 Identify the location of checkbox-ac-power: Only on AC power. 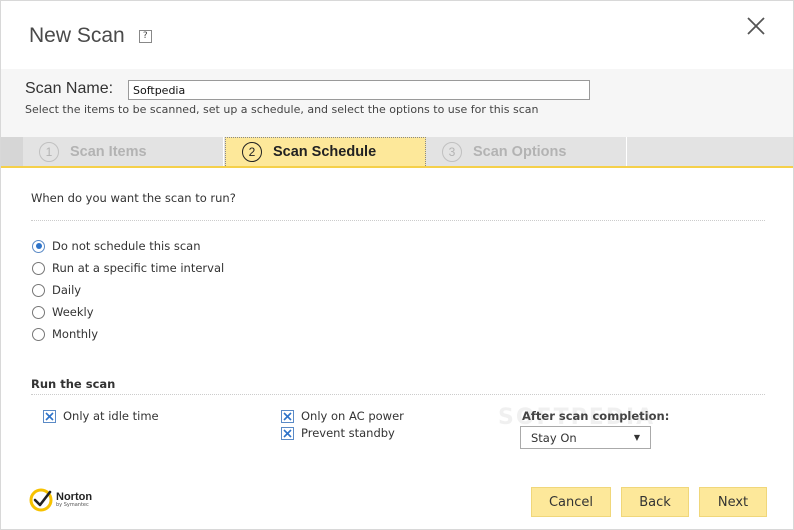
(342, 416).